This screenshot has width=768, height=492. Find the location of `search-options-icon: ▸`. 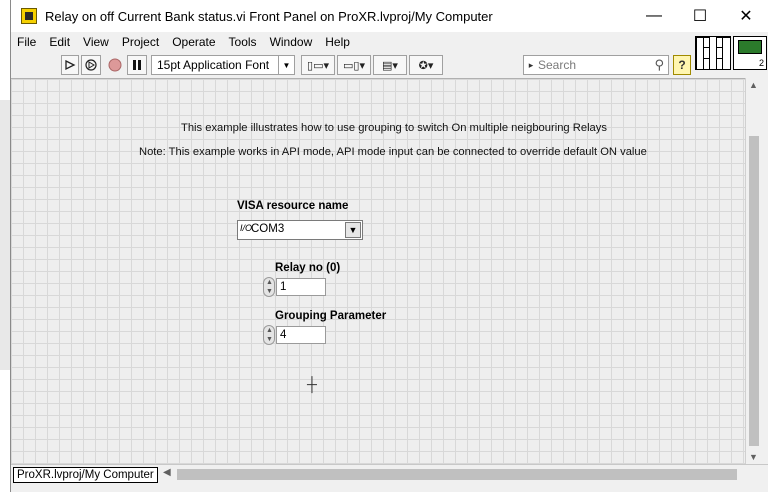

search-options-icon: ▸ is located at coordinates (531, 65).